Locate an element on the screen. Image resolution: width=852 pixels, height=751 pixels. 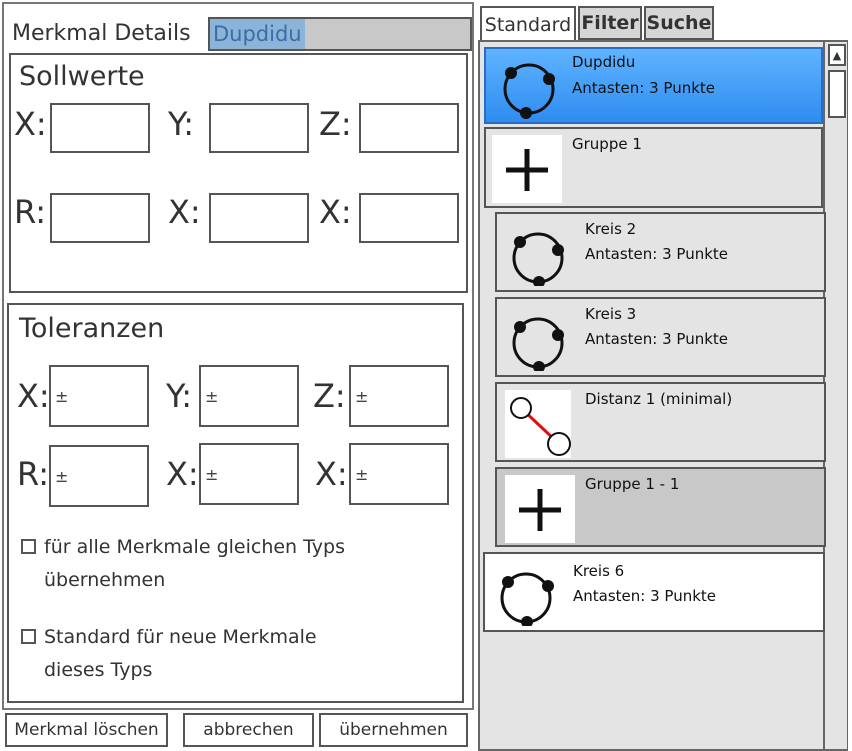
list-item-name: Distanz 1 (minimal) is located at coordinates (659, 399).